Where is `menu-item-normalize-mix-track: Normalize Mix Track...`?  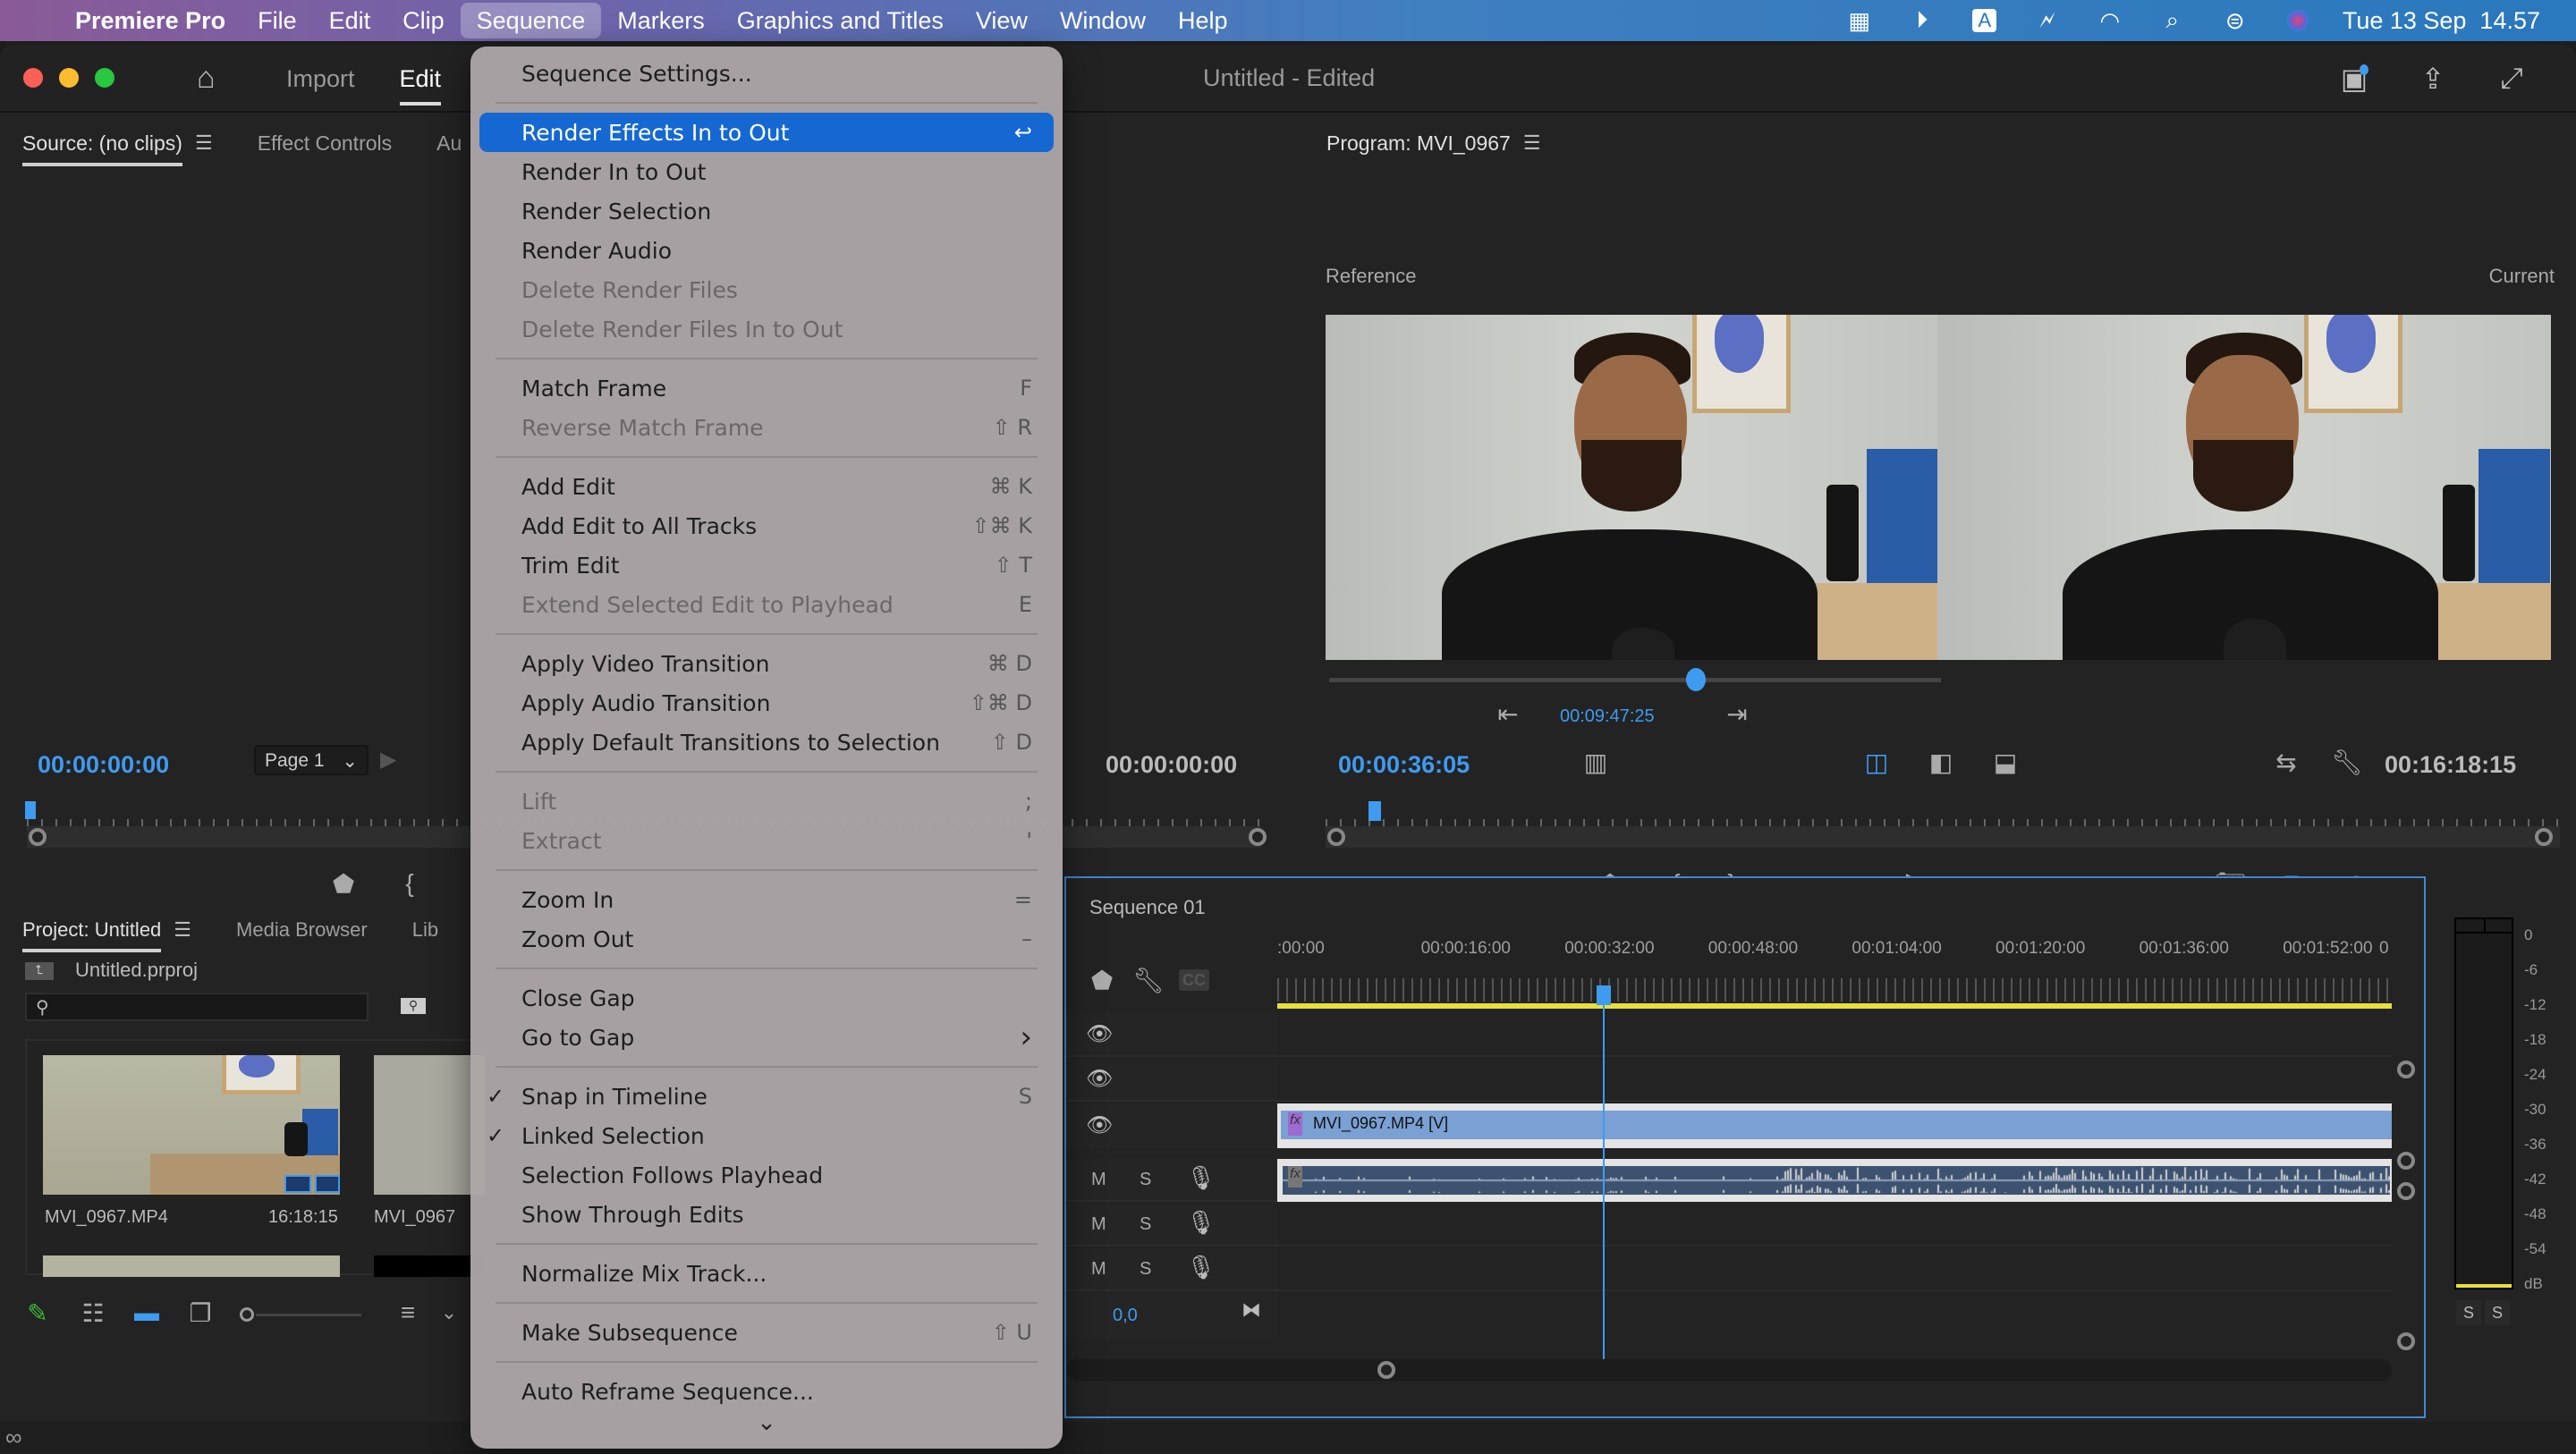 menu-item-normalize-mix-track: Normalize Mix Track... is located at coordinates (766, 1273).